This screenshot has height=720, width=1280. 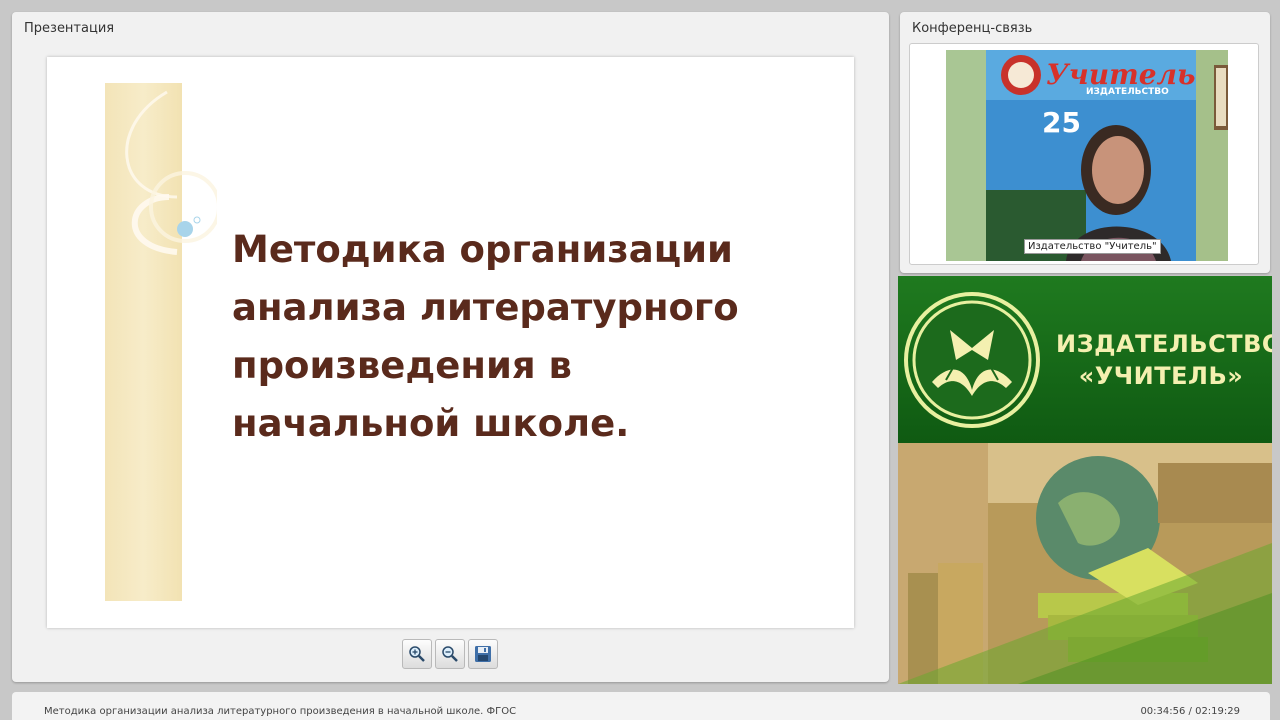 I want to click on slide-toolbar, so click(x=450, y=654).